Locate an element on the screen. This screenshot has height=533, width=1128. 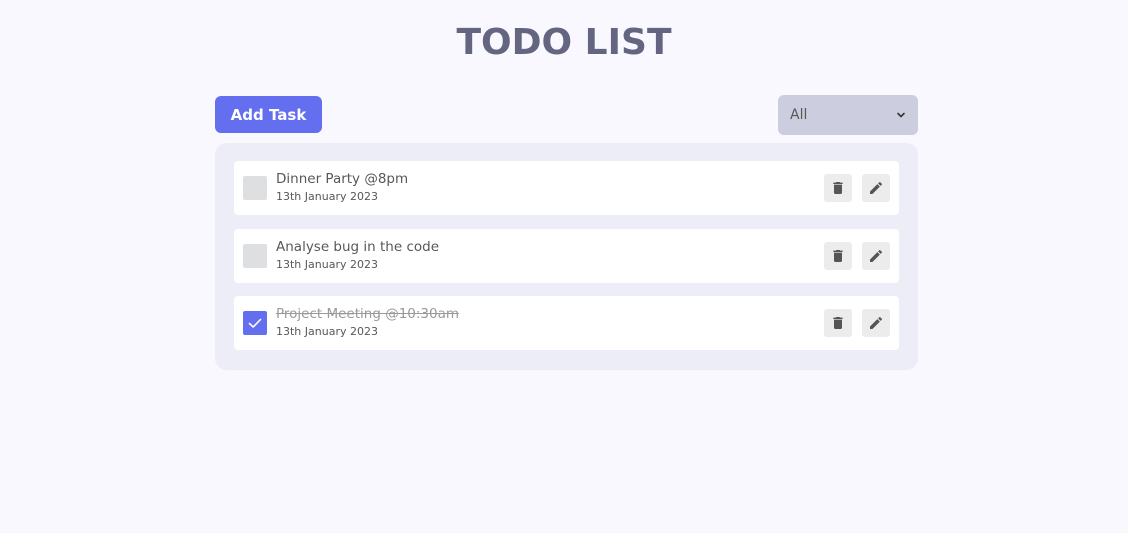
page-title: TODO LIST is located at coordinates (564, 42).